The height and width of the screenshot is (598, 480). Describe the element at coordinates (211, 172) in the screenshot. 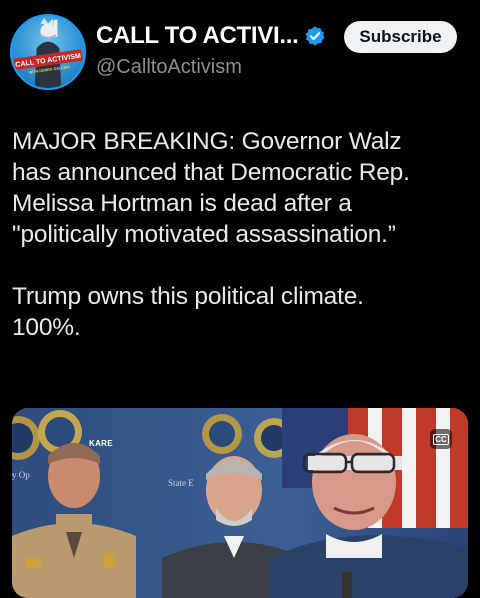

I see `post-line: has announced that Democratic Rep.` at that location.